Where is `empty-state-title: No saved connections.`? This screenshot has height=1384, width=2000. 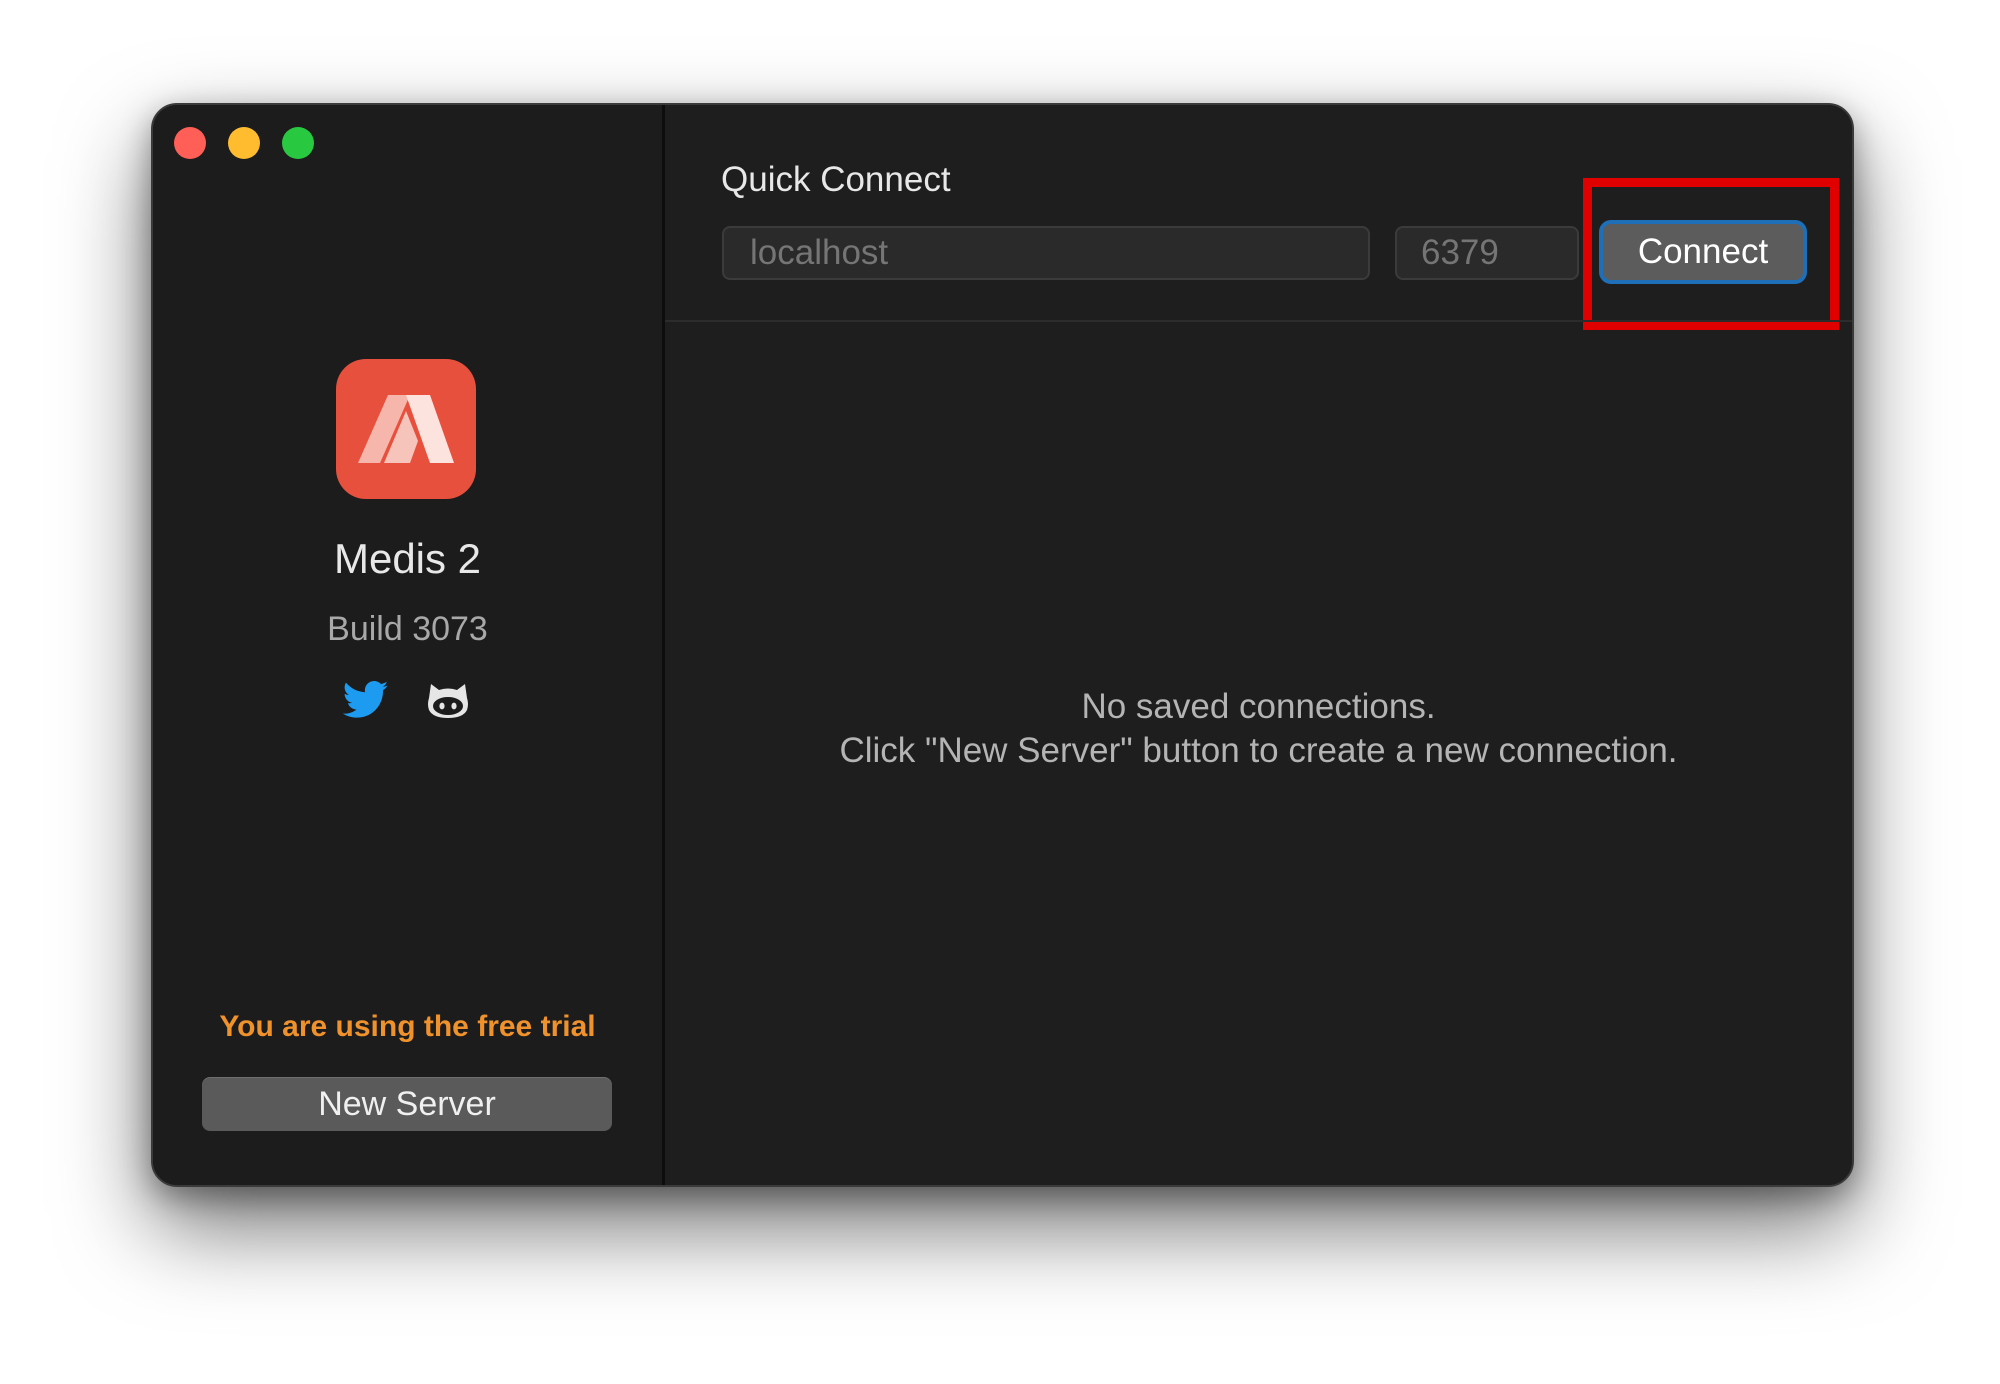 empty-state-title: No saved connections. is located at coordinates (1258, 706).